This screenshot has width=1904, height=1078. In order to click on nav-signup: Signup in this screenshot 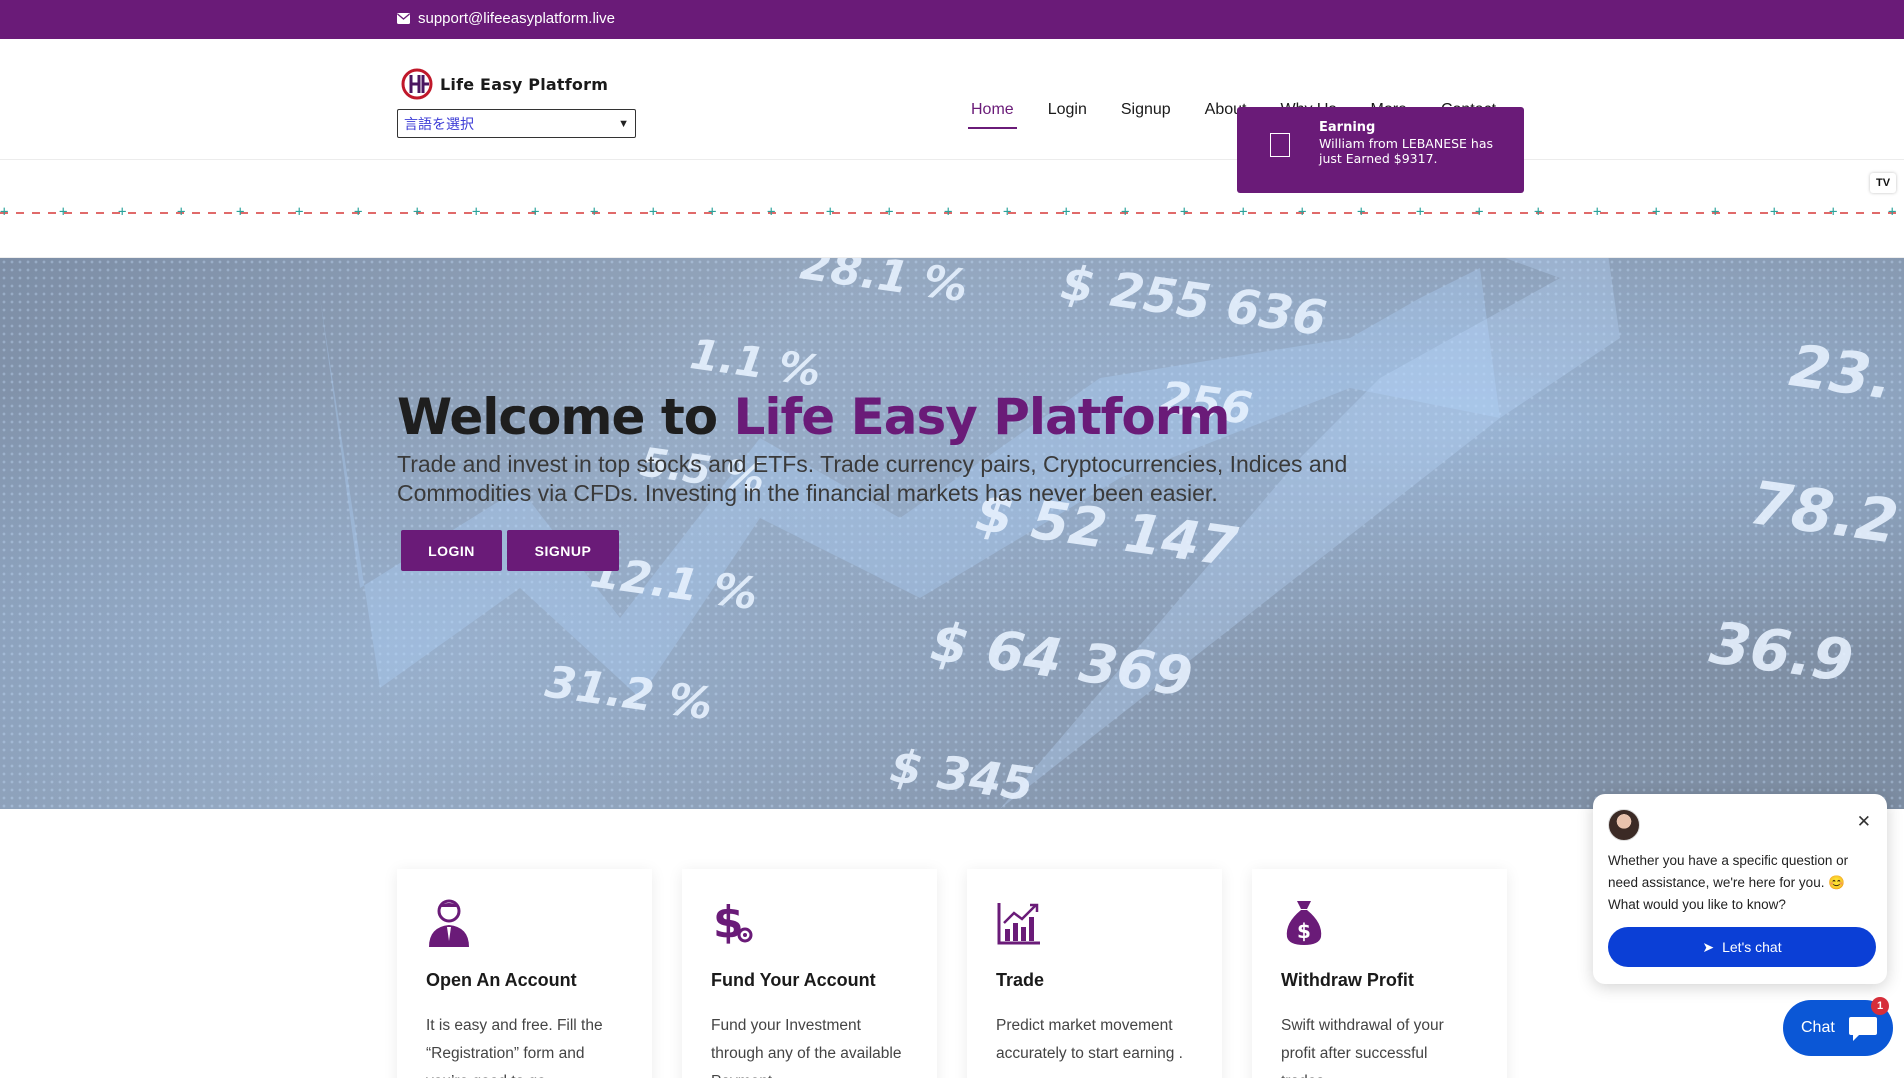, I will do `click(1146, 115)`.